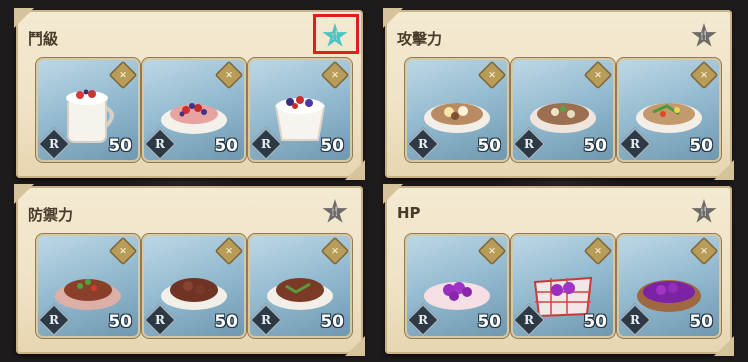 The width and height of the screenshot is (748, 362). I want to click on highlight-box, so click(336, 34).